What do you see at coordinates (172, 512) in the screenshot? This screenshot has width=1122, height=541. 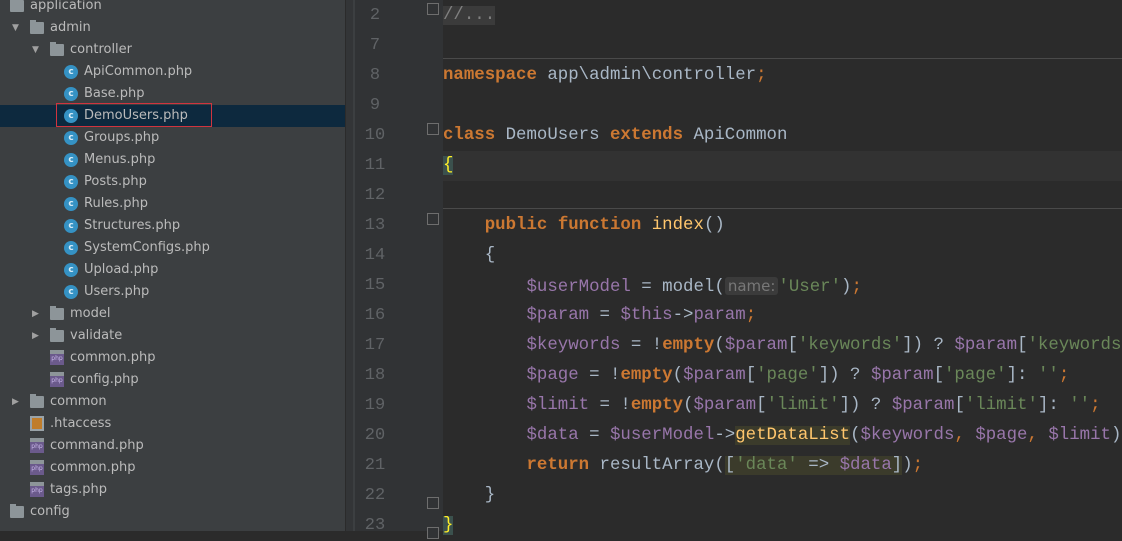 I see `tree-item: config` at bounding box center [172, 512].